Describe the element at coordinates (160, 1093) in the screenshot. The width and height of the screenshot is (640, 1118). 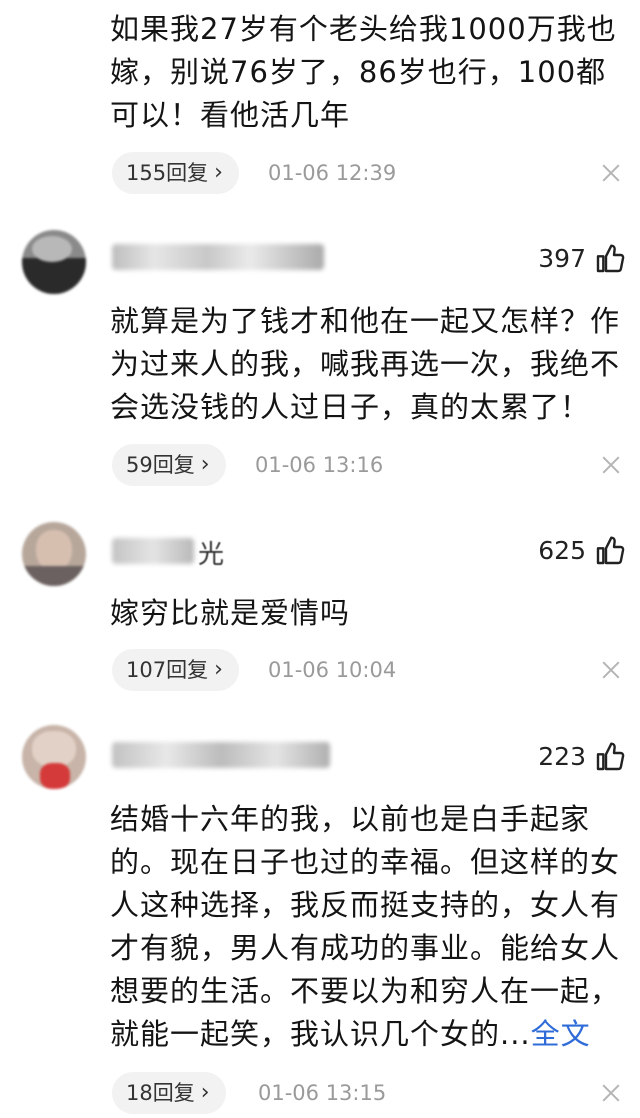
I see `comment-4-reply-count: 18回复` at that location.